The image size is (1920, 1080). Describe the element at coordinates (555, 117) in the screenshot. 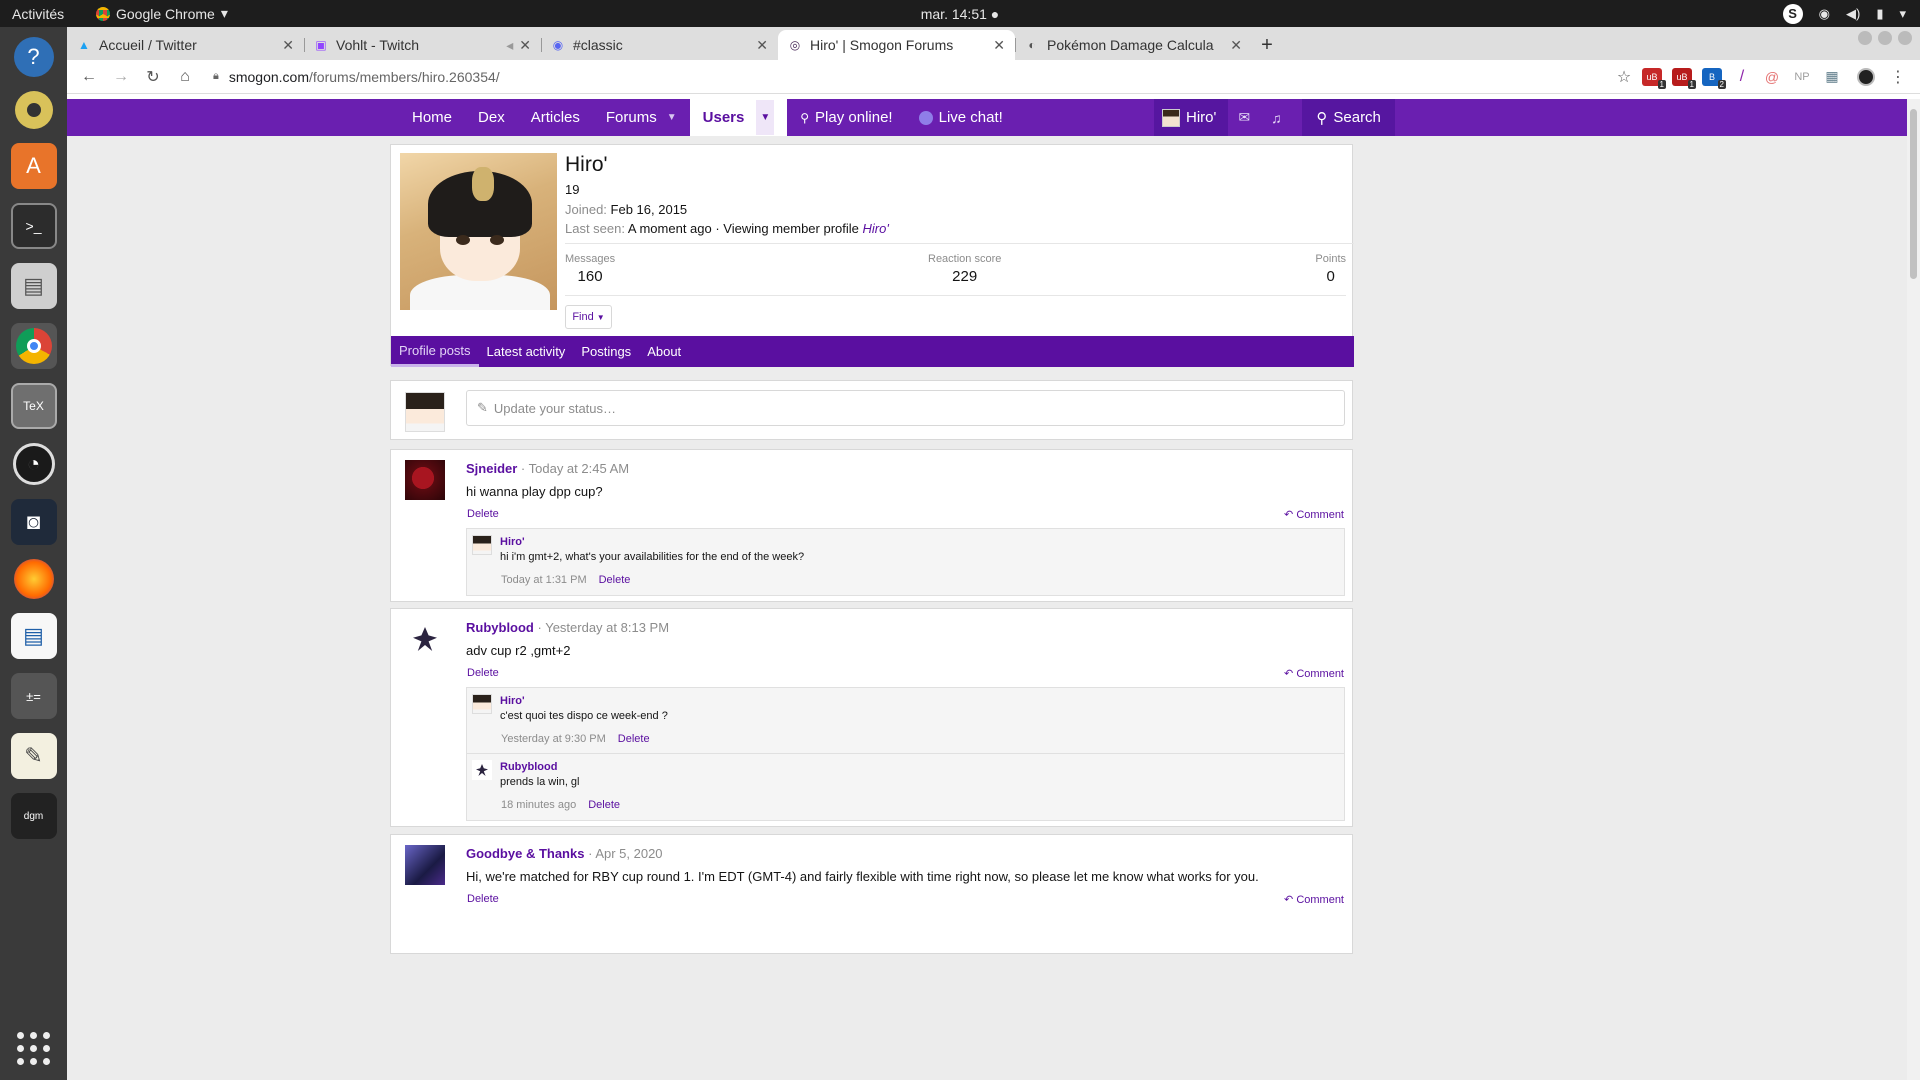

I see `nav-articles: Articles` at that location.